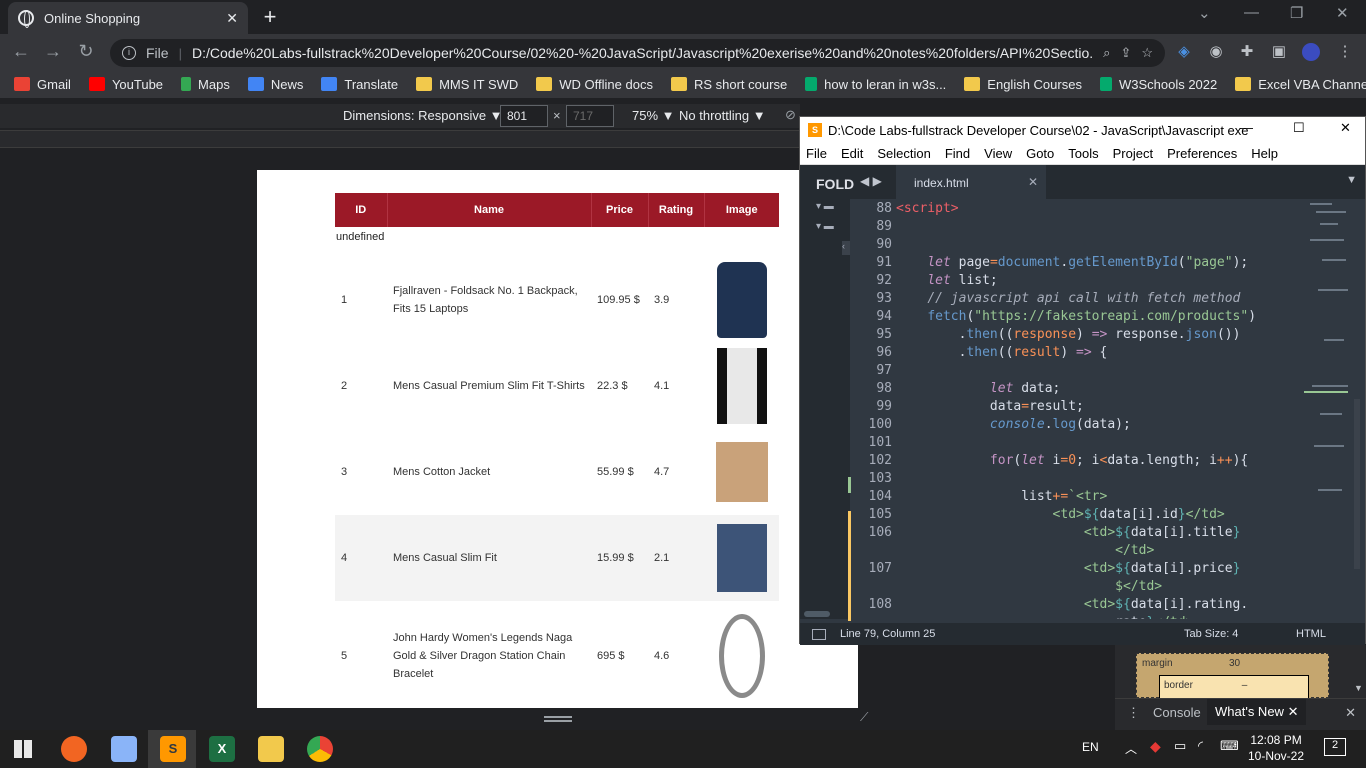 This screenshot has width=1366, height=768. What do you see at coordinates (852, 153) in the screenshot?
I see `menu-edit: Edit` at bounding box center [852, 153].